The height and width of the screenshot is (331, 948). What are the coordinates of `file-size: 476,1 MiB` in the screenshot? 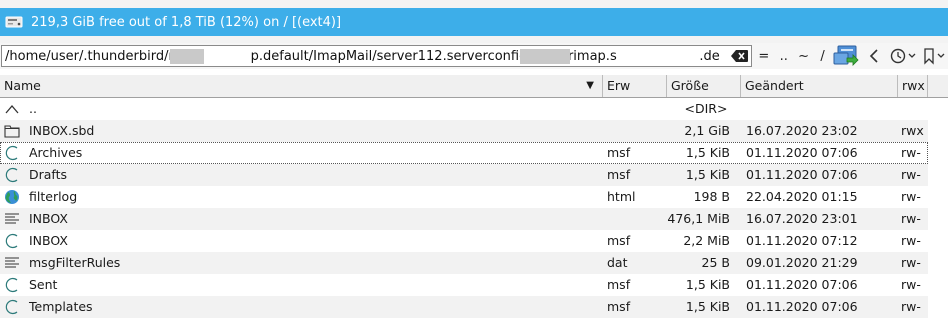 It's located at (698, 218).